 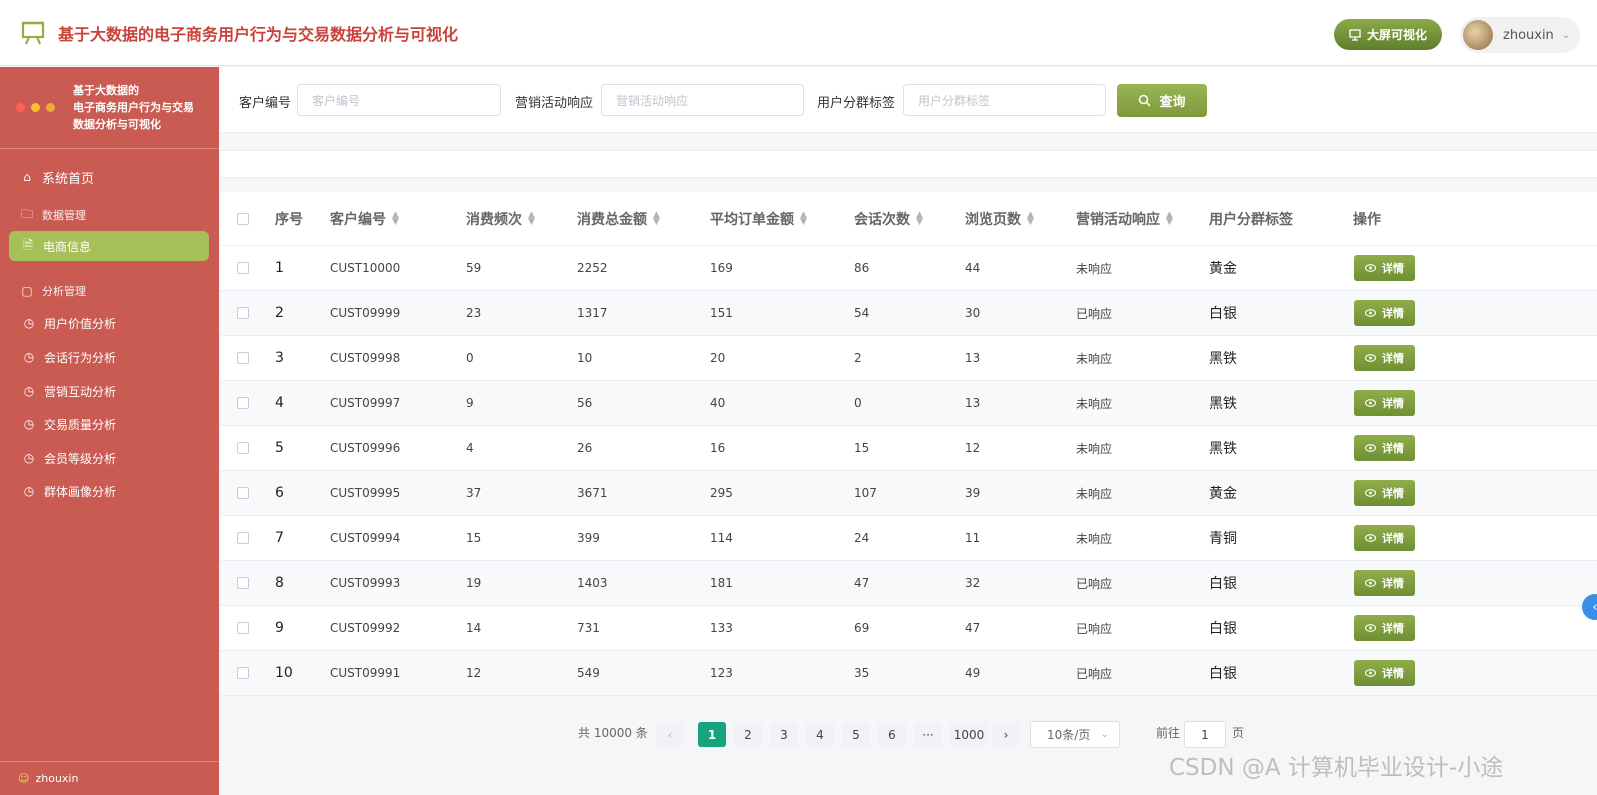 What do you see at coordinates (1388, 34) in the screenshot?
I see `bigscreen-button: 大屏可视化` at bounding box center [1388, 34].